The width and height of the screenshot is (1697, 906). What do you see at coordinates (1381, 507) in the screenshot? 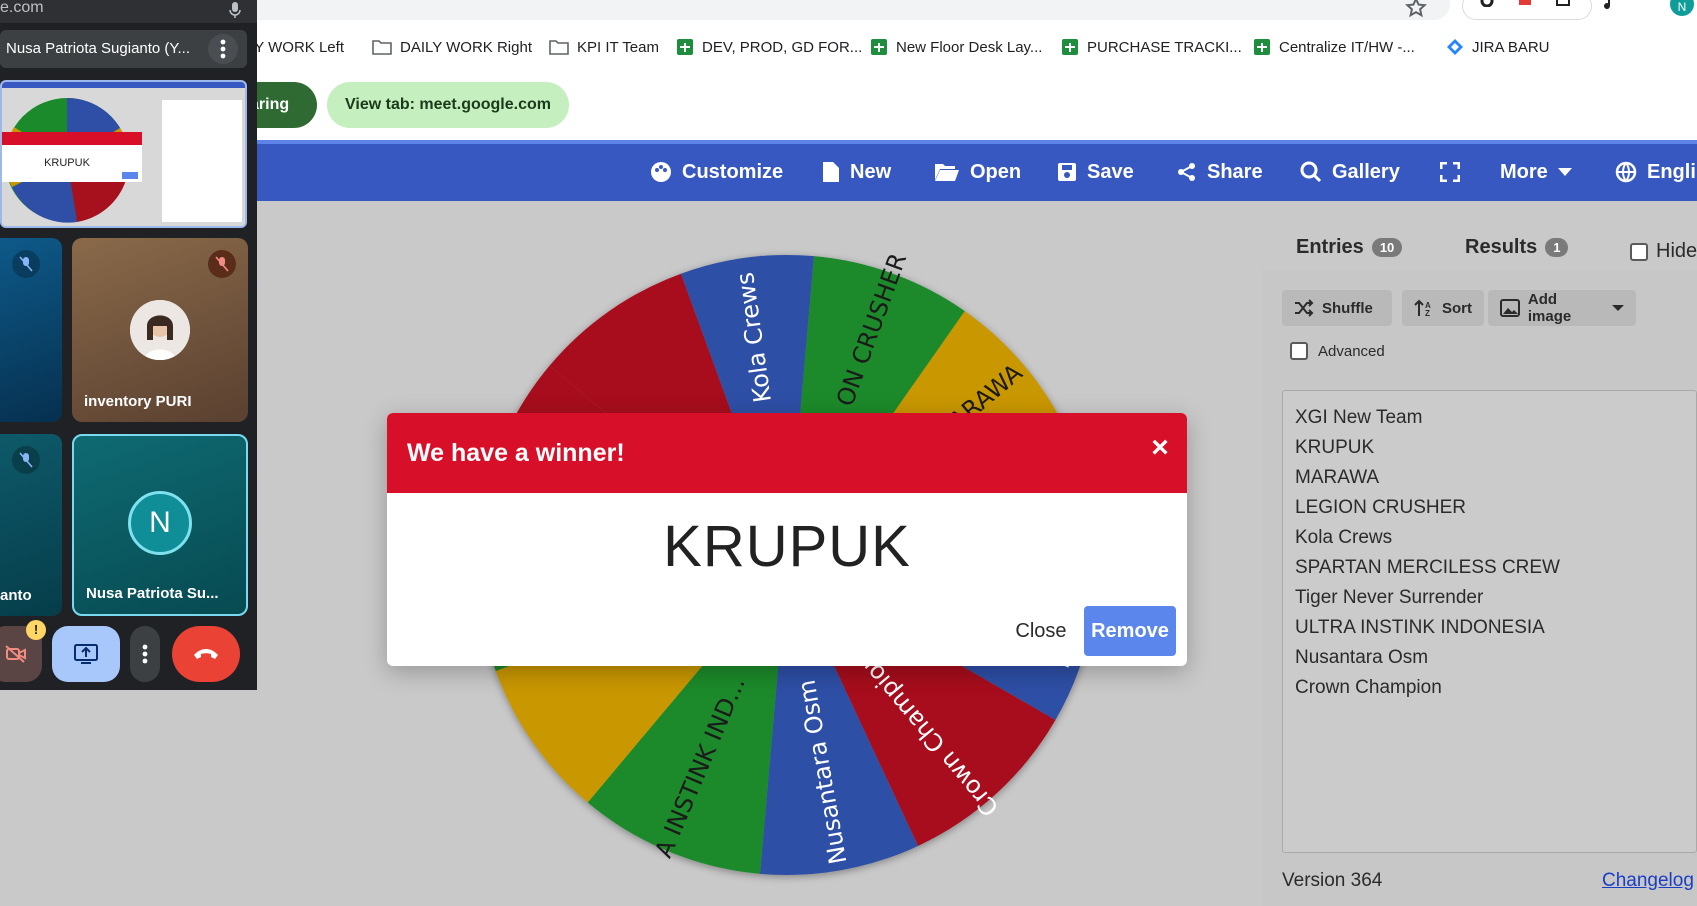
I see `entry-line: LEGION CRUSHER` at bounding box center [1381, 507].